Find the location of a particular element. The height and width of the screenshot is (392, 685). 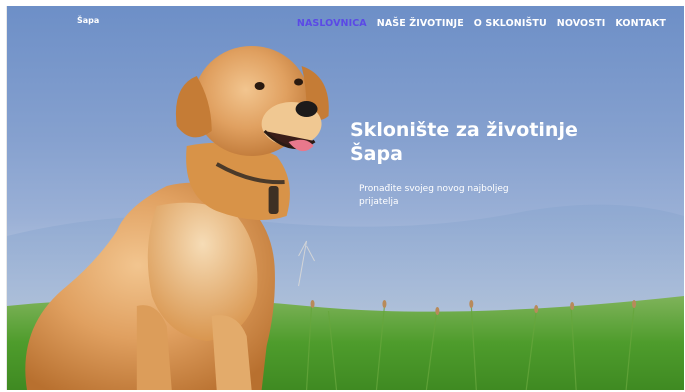

hero-title: Sklonište za životinje Šapa is located at coordinates (500, 142).